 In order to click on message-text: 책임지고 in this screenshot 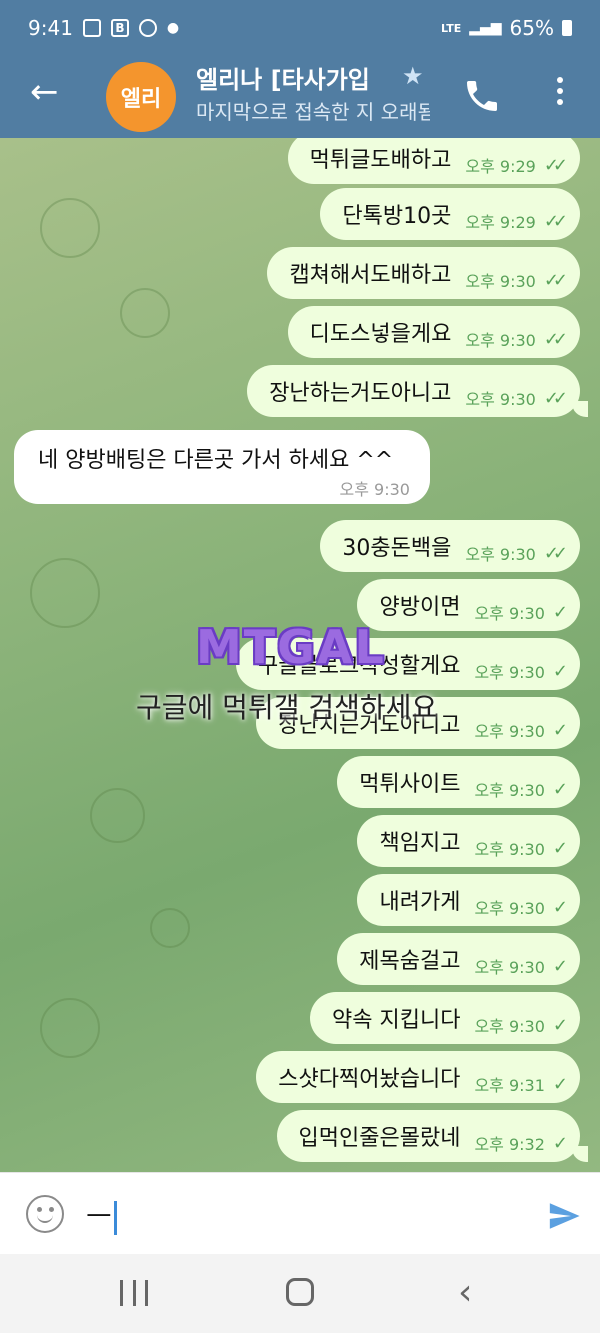, I will do `click(420, 843)`.